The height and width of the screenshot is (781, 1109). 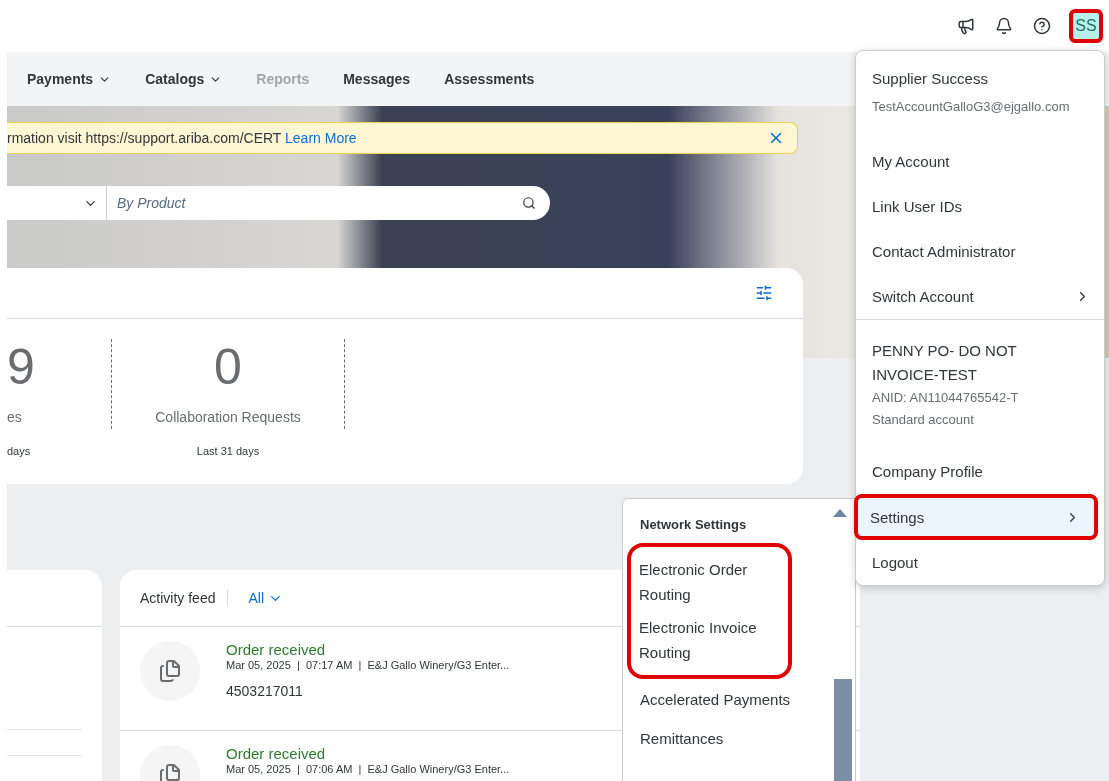 I want to click on search-input: By Product, so click(x=314, y=203).